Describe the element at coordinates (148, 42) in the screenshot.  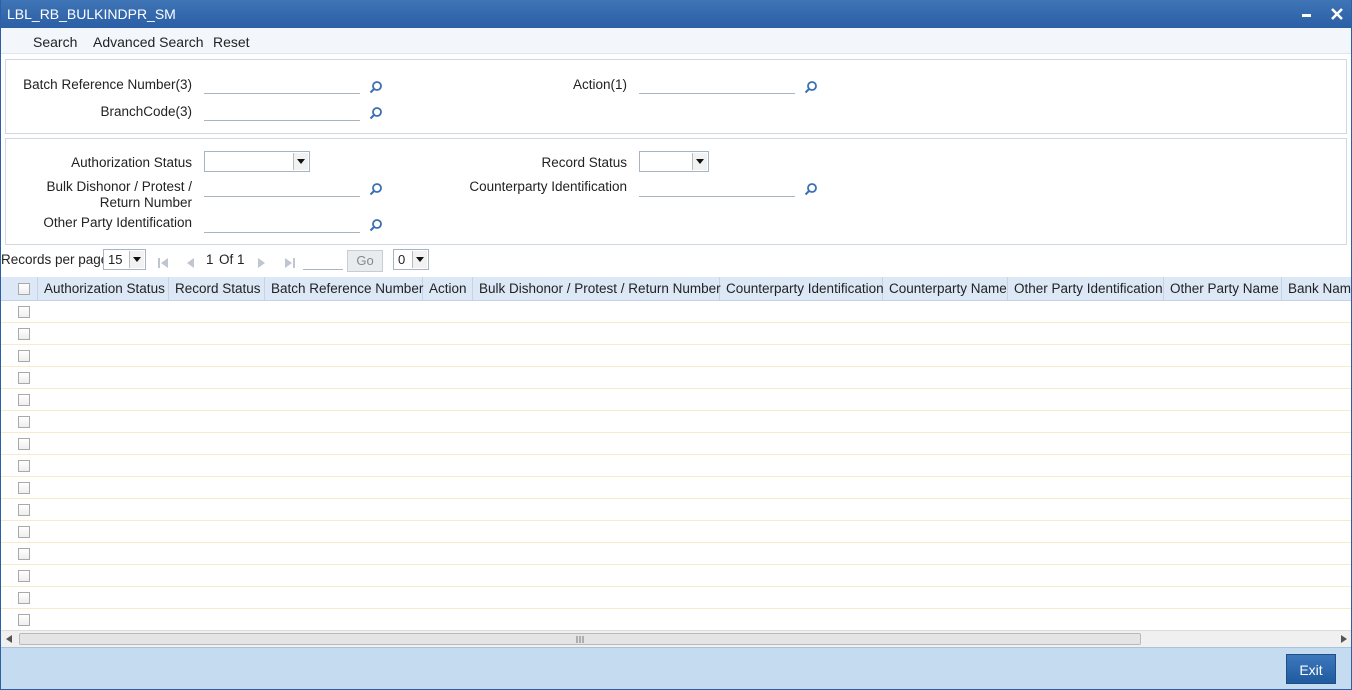
I see `advanced-search-menu-item: Advanced Search` at that location.